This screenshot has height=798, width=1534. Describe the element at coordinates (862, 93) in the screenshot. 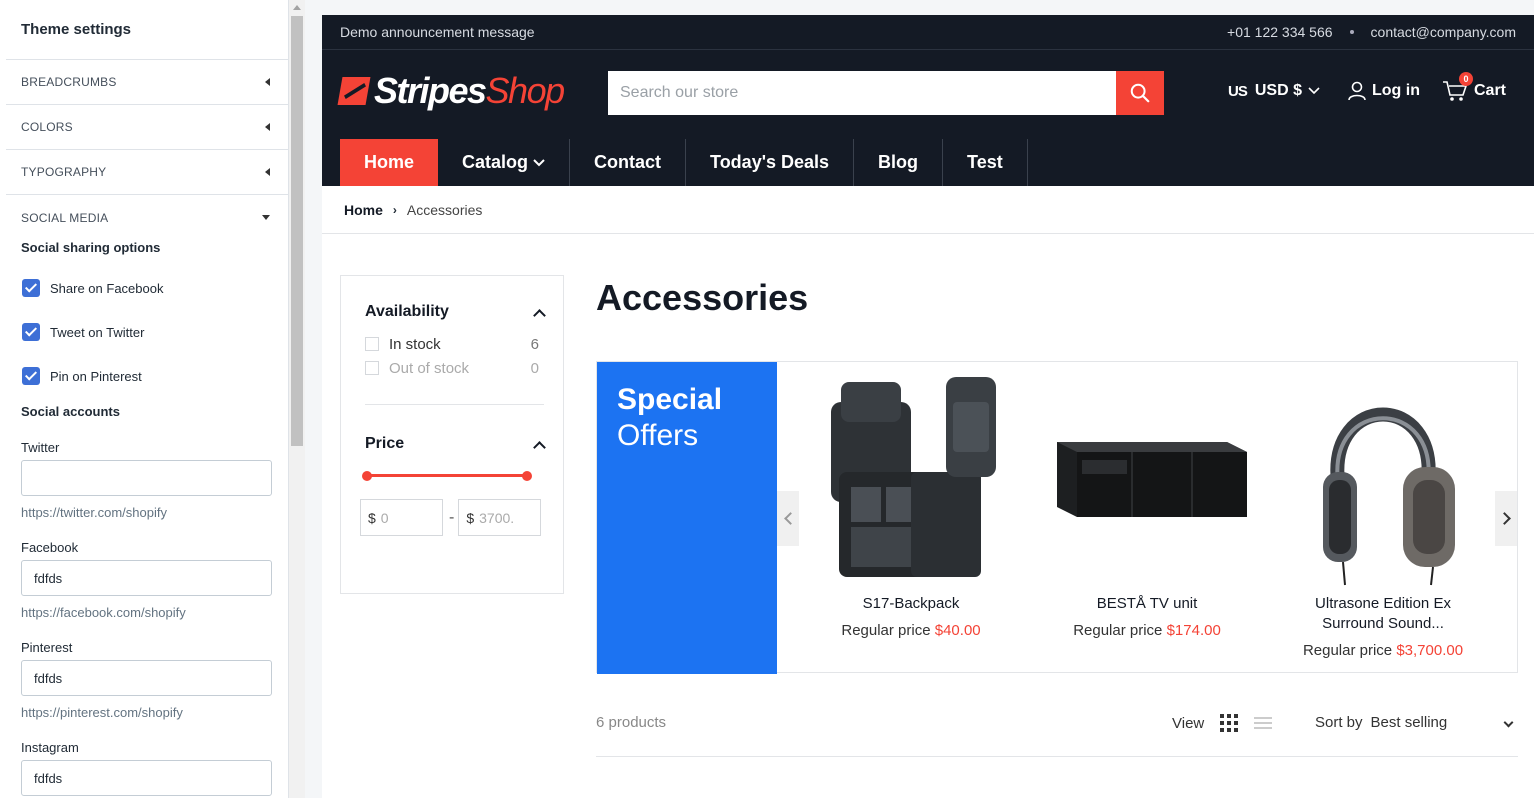

I see `search-input: Search our store` at that location.